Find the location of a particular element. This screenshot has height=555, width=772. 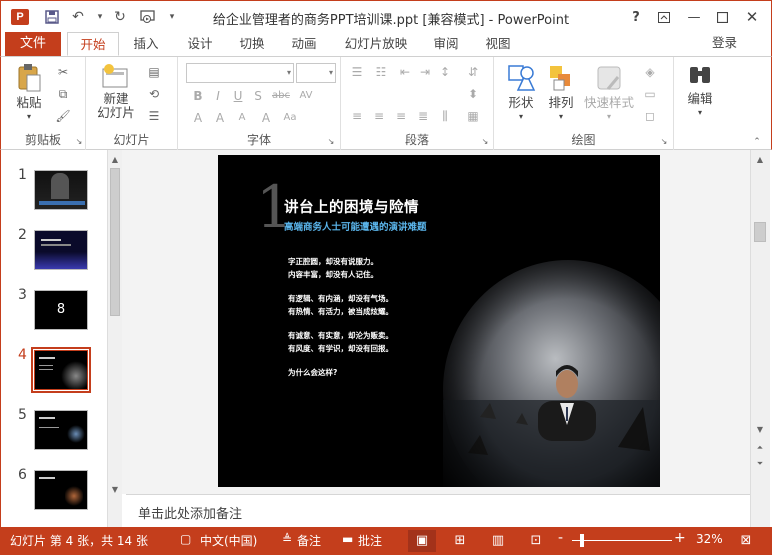

new-slide-button: 新建 幻灯片 is located at coordinates (116, 91).